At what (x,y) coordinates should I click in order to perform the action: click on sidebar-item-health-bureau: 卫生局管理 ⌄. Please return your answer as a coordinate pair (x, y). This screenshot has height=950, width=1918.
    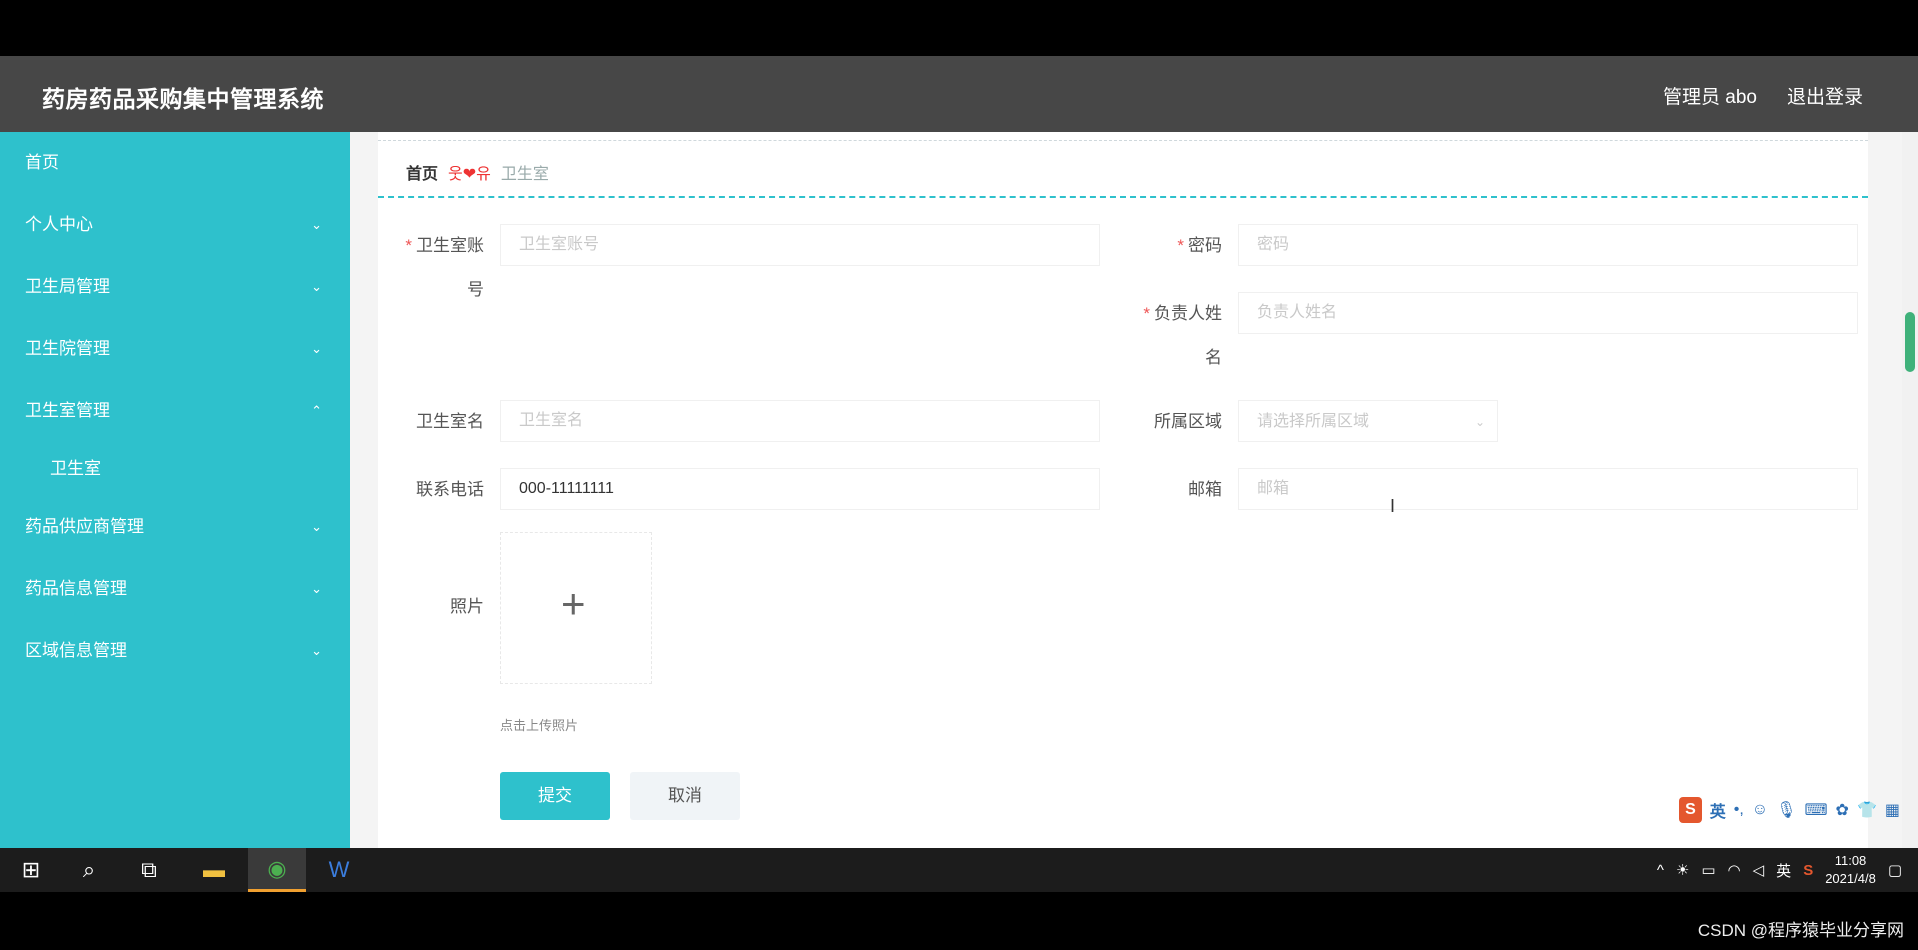
    Looking at the image, I should click on (175, 287).